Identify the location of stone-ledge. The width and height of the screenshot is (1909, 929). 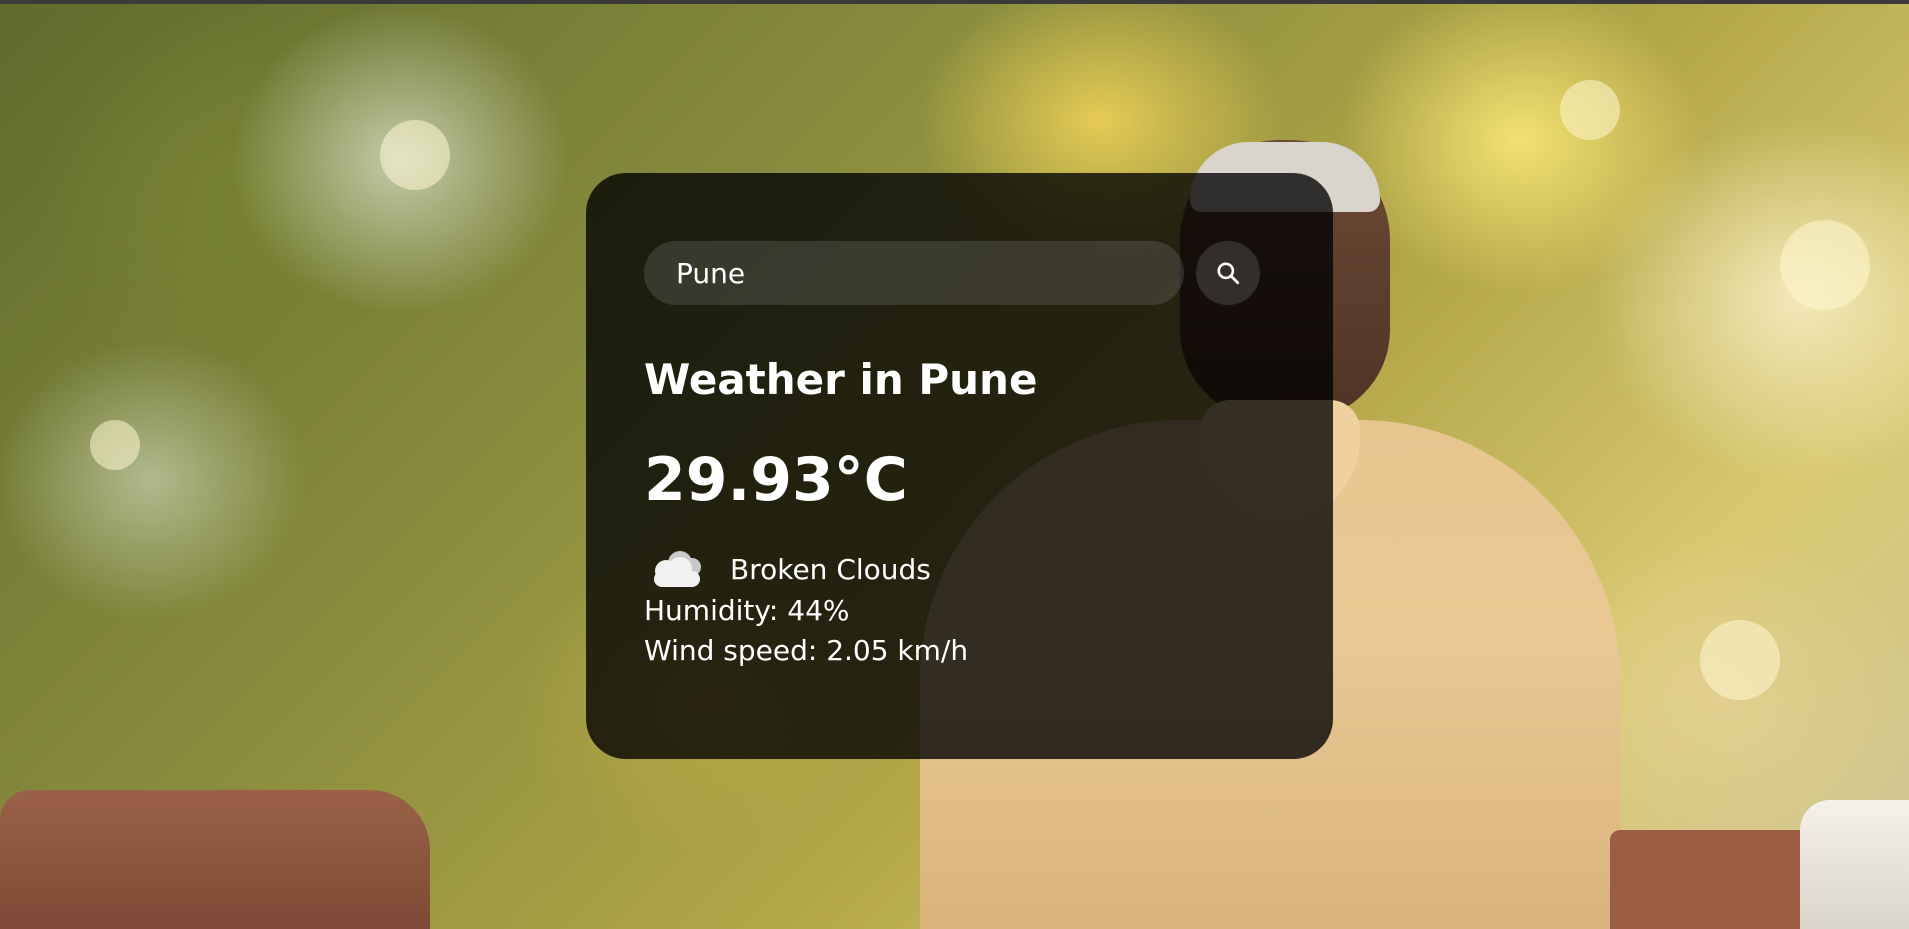
(1710, 879).